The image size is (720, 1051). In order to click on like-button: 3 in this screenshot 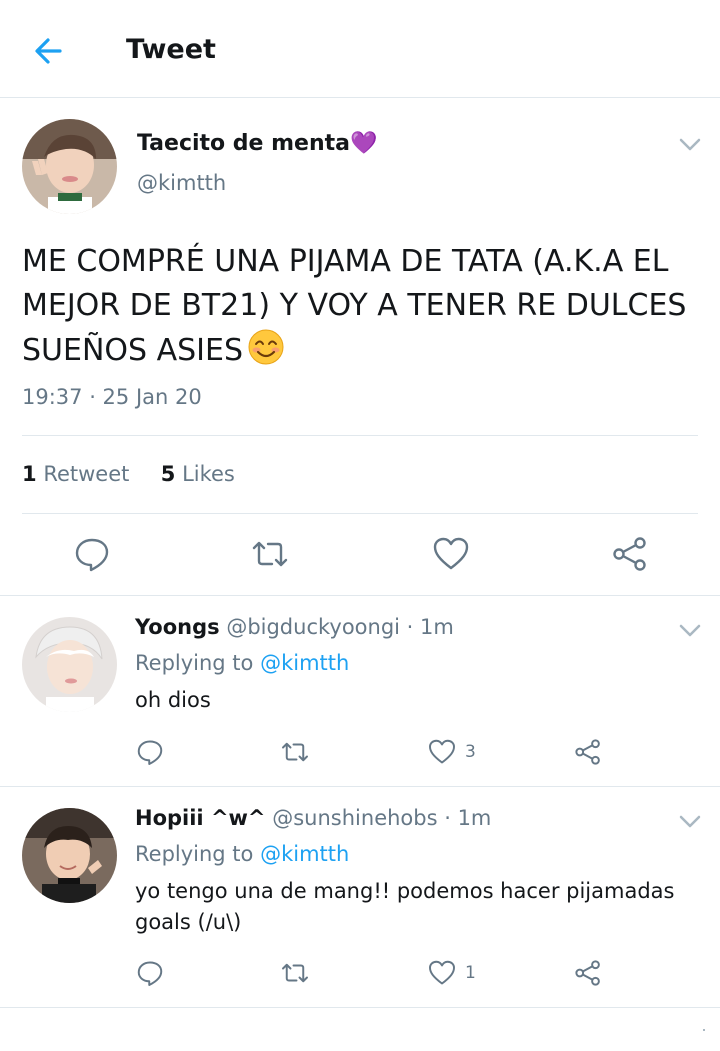, I will do `click(451, 752)`.